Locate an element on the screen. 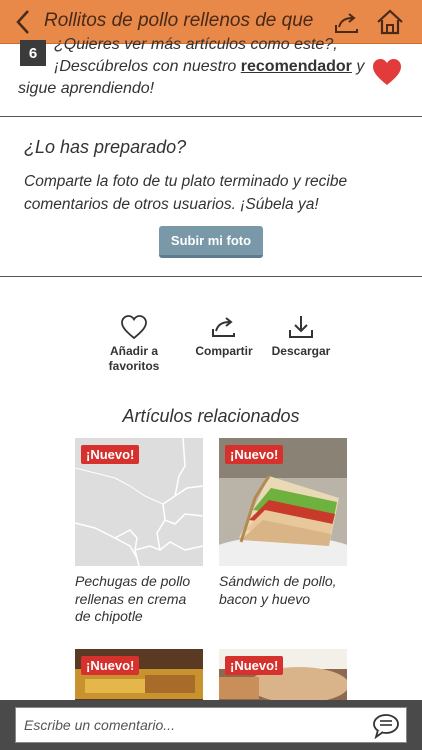 This screenshot has height=750, width=422. download-button: Descargar is located at coordinates (301, 335).